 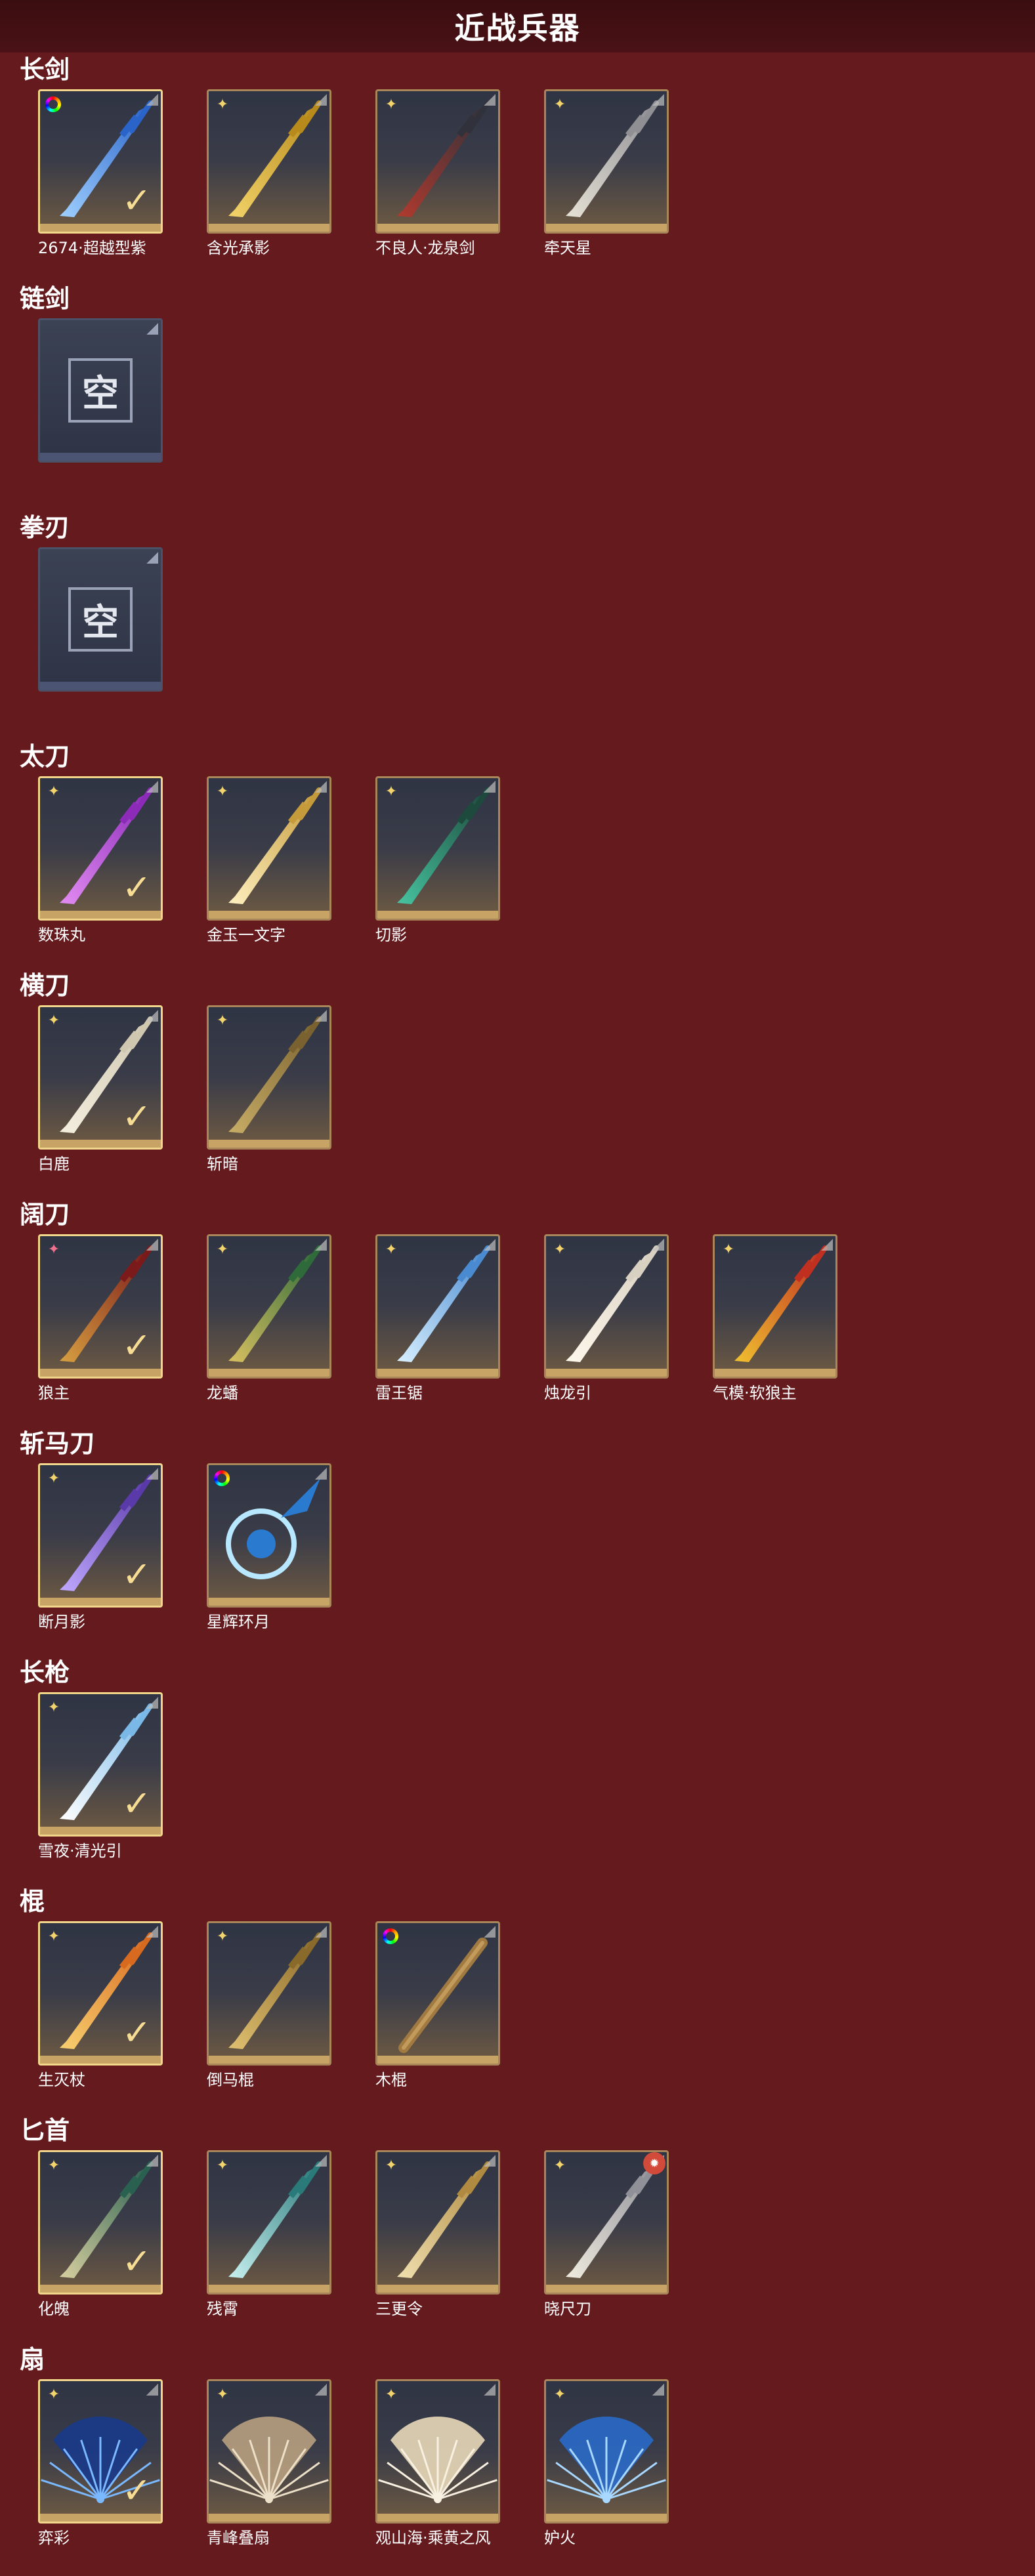 I want to click on empty-slot-icon: 空, so click(x=100, y=390).